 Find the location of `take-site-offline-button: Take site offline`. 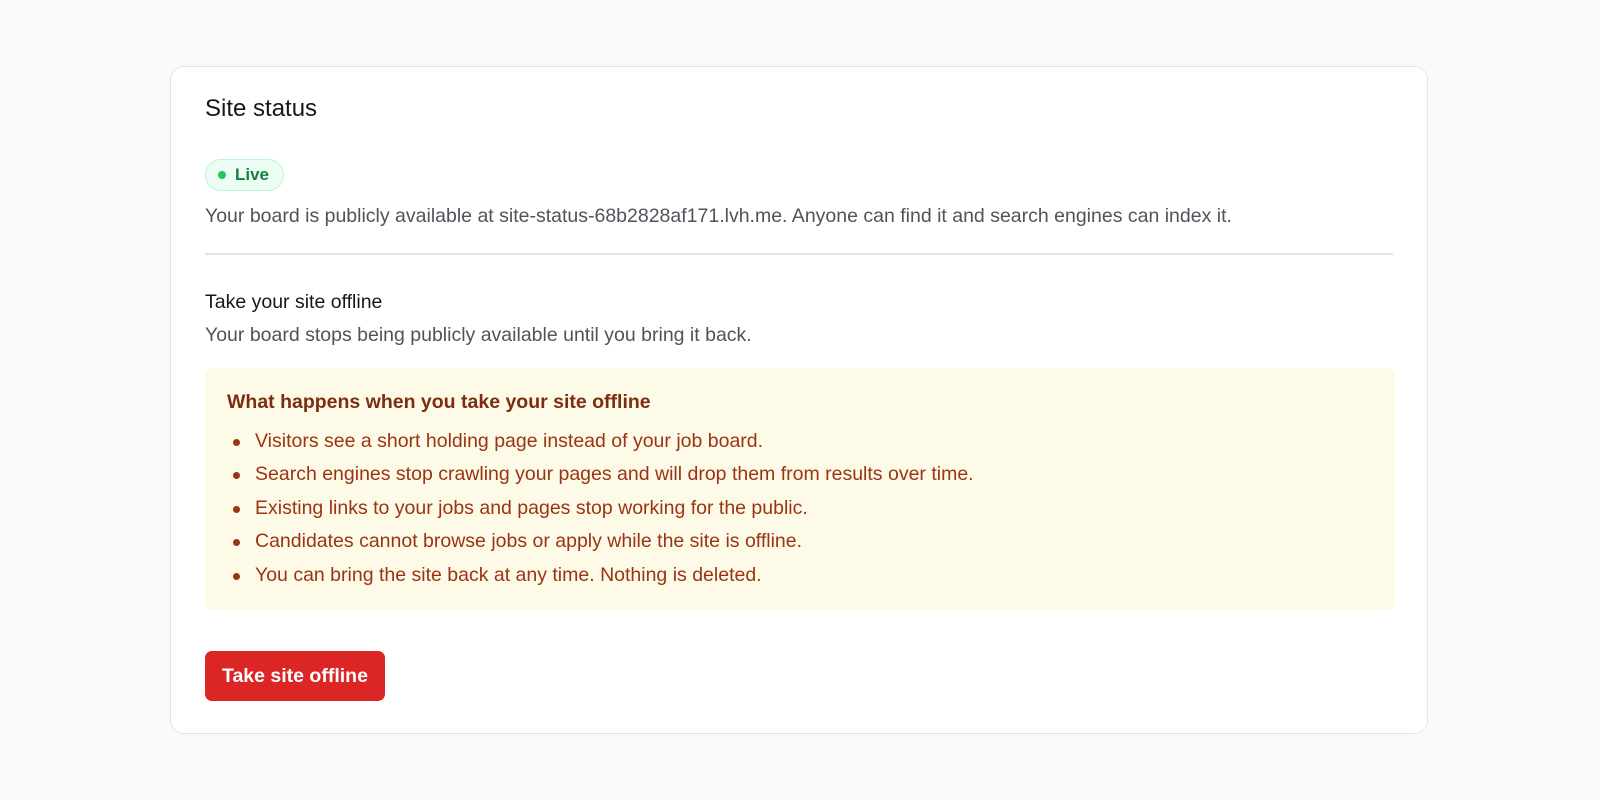

take-site-offline-button: Take site offline is located at coordinates (295, 676).